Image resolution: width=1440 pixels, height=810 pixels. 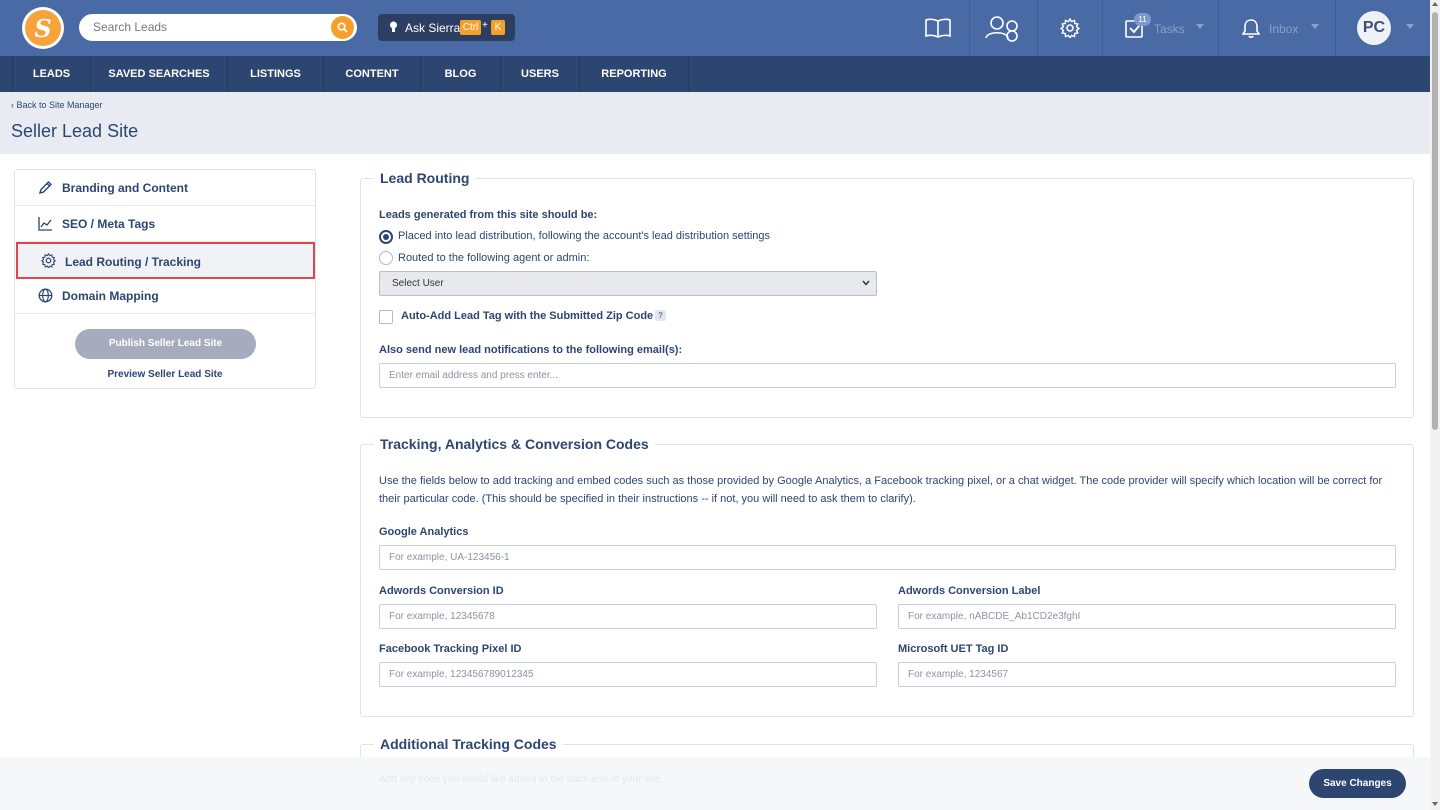 What do you see at coordinates (969, 591) in the screenshot?
I see `adwords-conversion-label-label: Adwords Conversion Label` at bounding box center [969, 591].